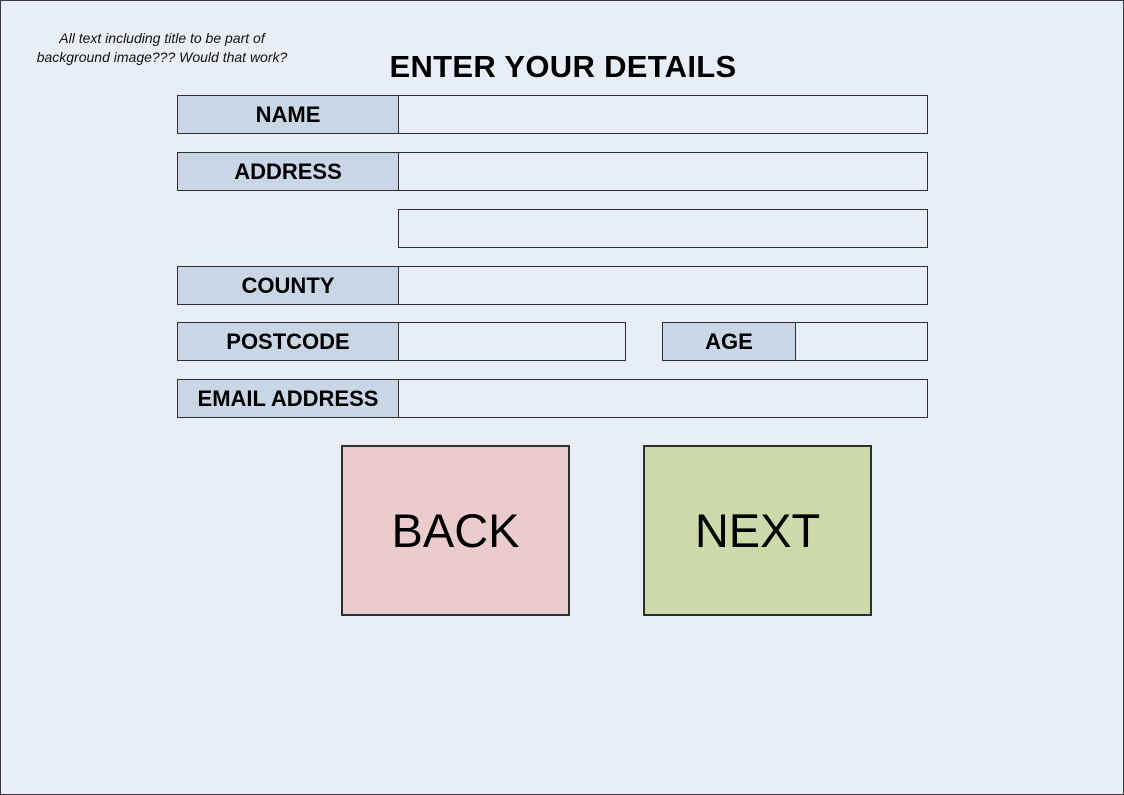  Describe the element at coordinates (663, 285) in the screenshot. I see `county-input` at that location.